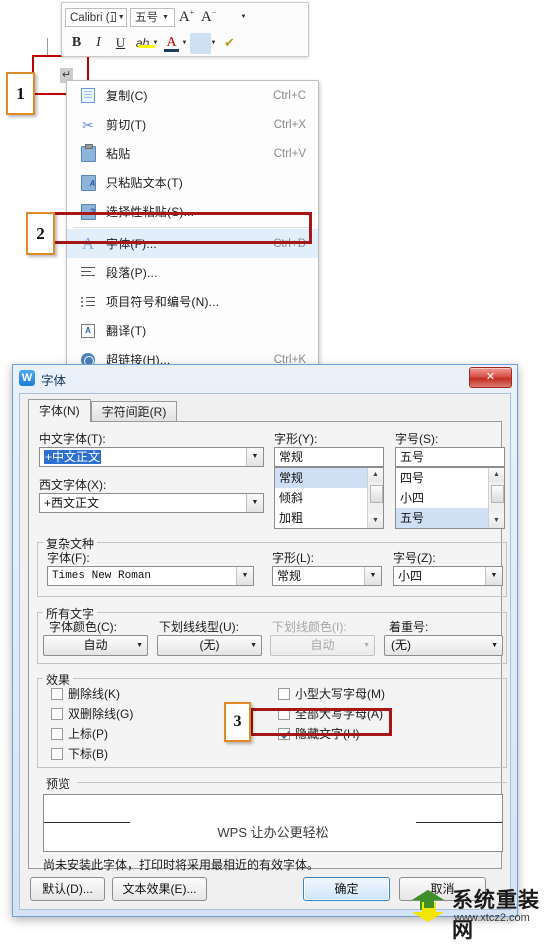 The height and width of the screenshot is (944, 554). What do you see at coordinates (134, 411) in the screenshot?
I see `tab-character-spacing: 字符间距(R)` at bounding box center [134, 411].